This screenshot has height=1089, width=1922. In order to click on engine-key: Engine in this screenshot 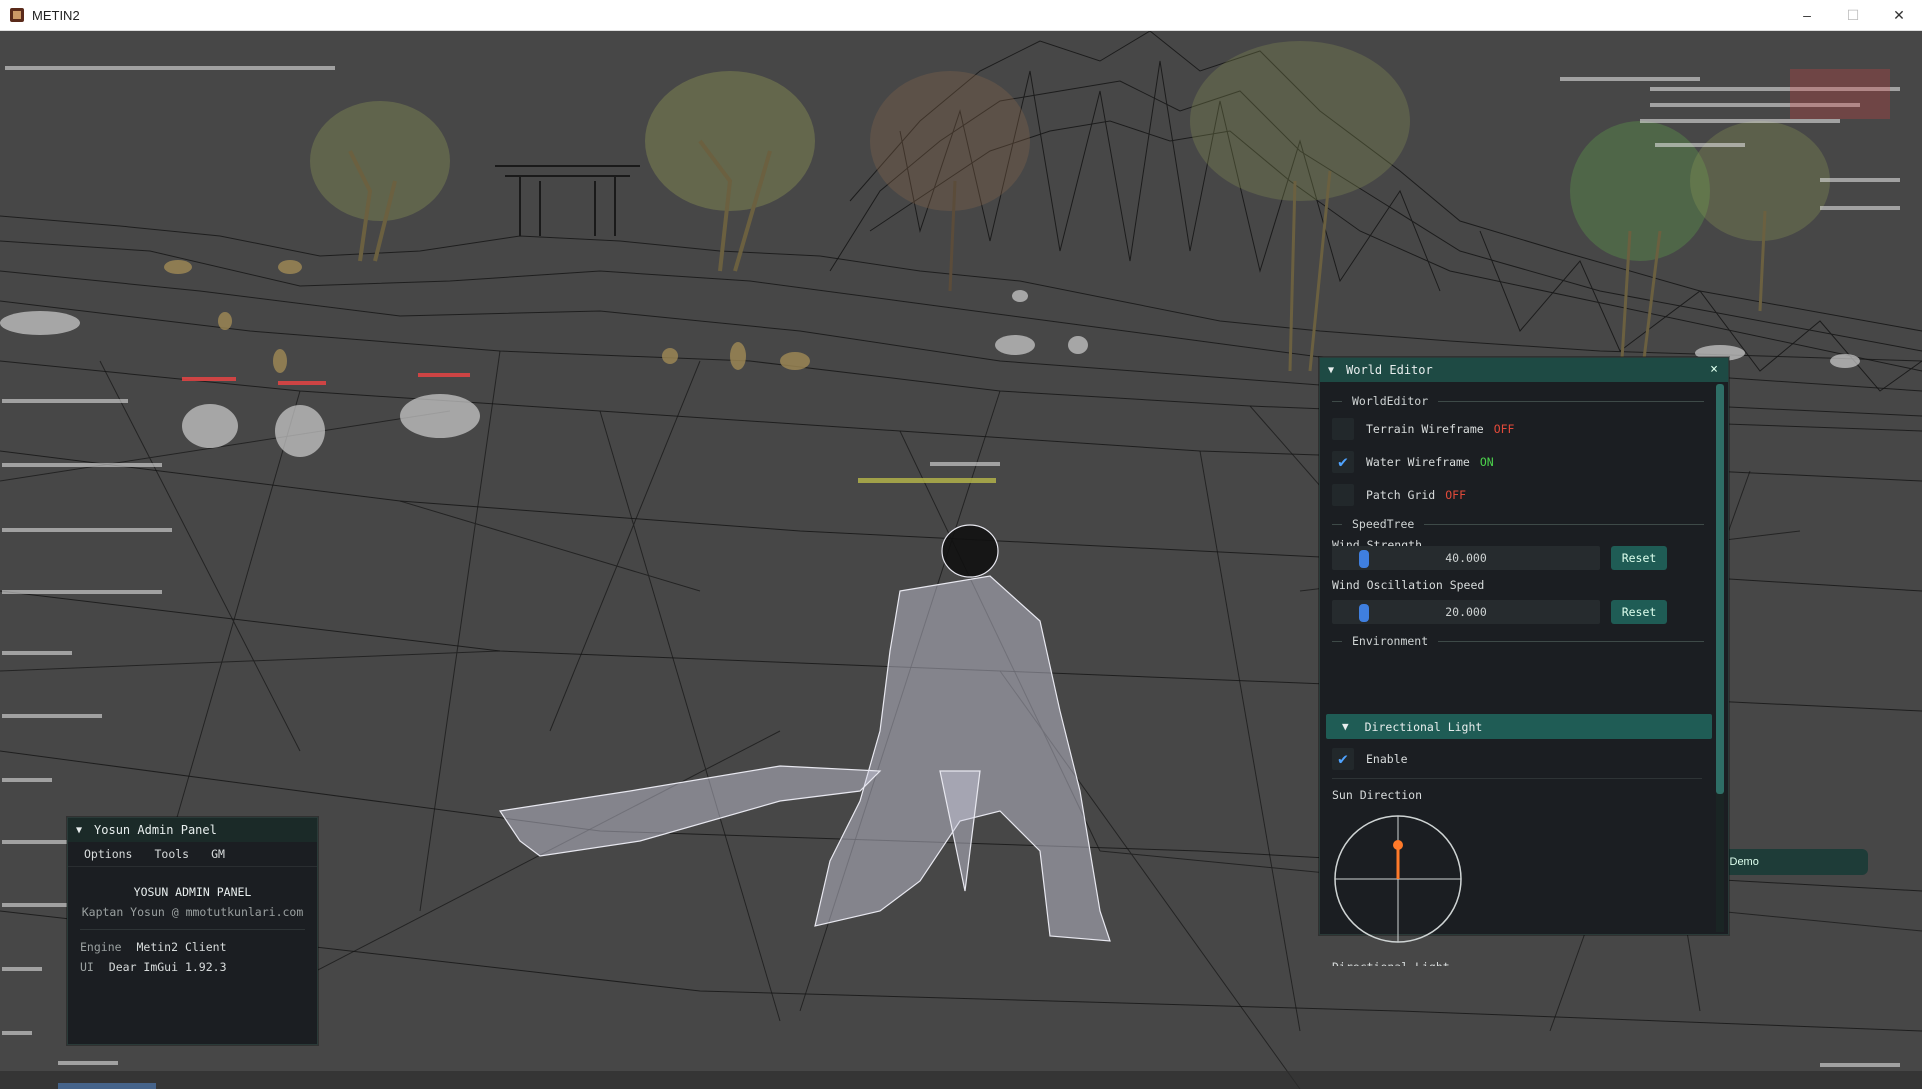, I will do `click(101, 947)`.